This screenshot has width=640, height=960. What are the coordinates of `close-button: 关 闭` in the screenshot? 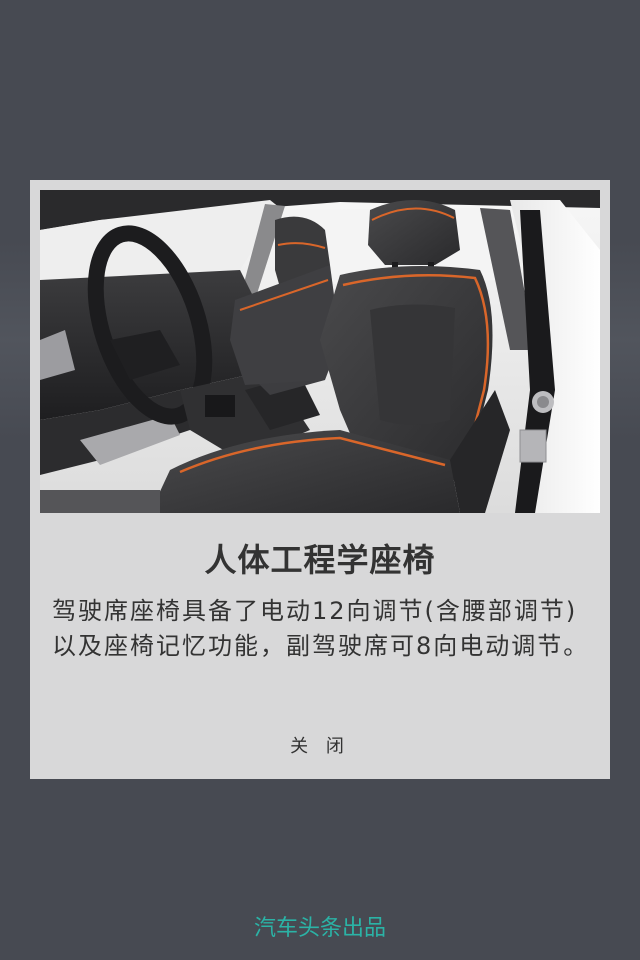 It's located at (320, 747).